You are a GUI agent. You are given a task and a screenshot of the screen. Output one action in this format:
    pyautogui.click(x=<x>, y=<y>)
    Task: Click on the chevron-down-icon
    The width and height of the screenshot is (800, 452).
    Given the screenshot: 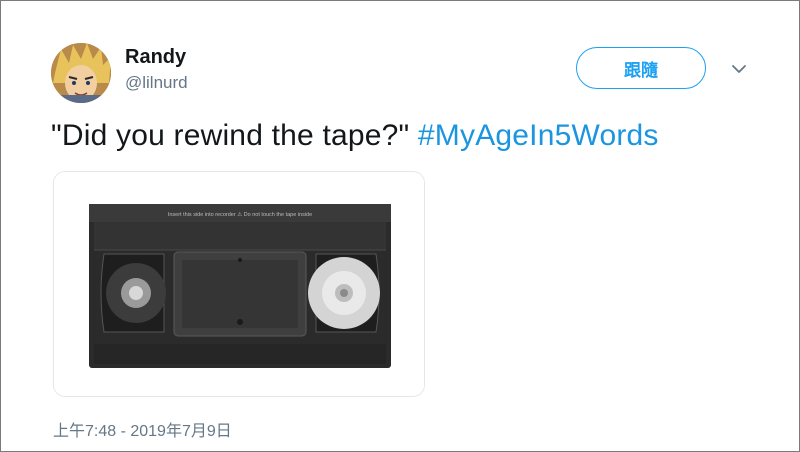 What is the action you would take?
    pyautogui.click(x=739, y=69)
    